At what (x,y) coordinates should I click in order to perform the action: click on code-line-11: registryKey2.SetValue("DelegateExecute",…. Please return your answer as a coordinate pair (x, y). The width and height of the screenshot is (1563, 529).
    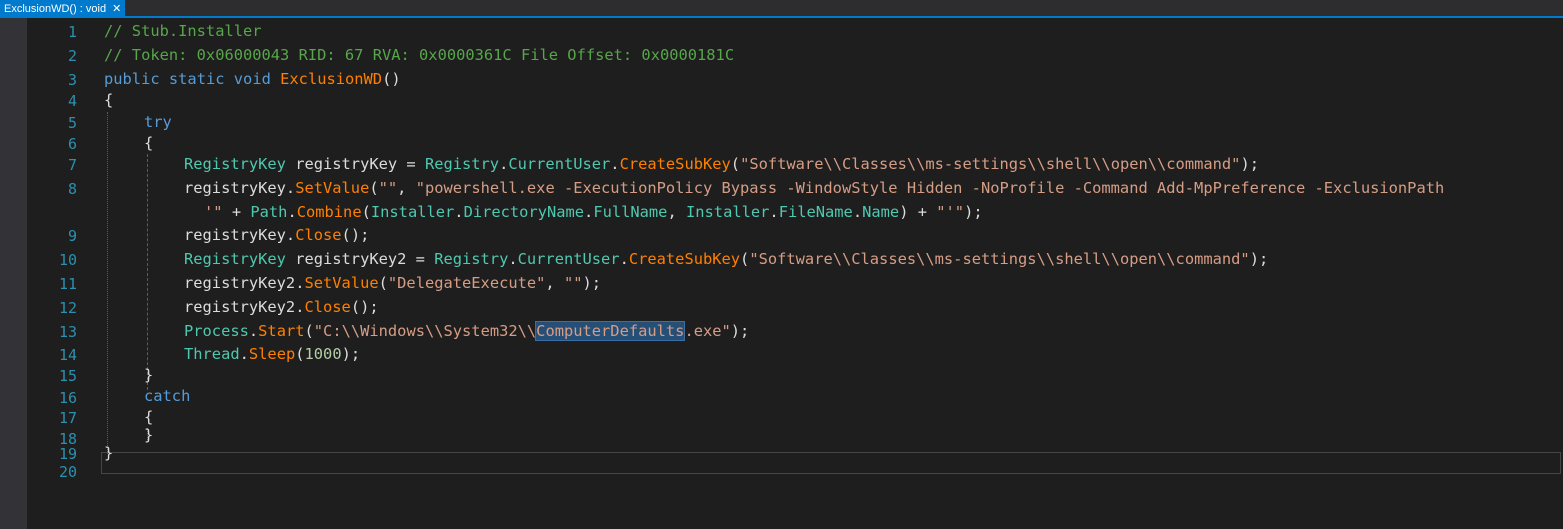
    Looking at the image, I should click on (393, 283).